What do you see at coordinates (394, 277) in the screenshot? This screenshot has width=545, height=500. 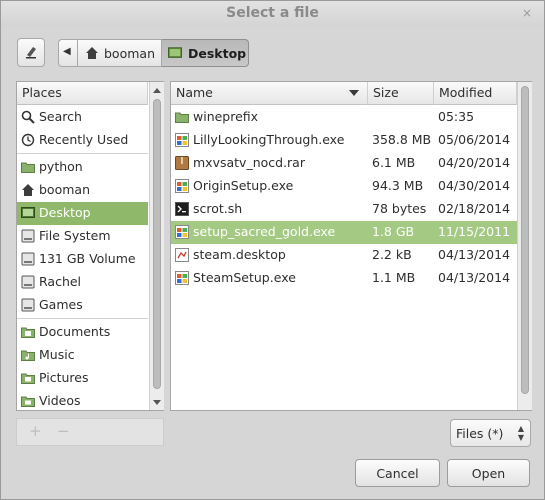 I see `file-size: 1.1 MB` at bounding box center [394, 277].